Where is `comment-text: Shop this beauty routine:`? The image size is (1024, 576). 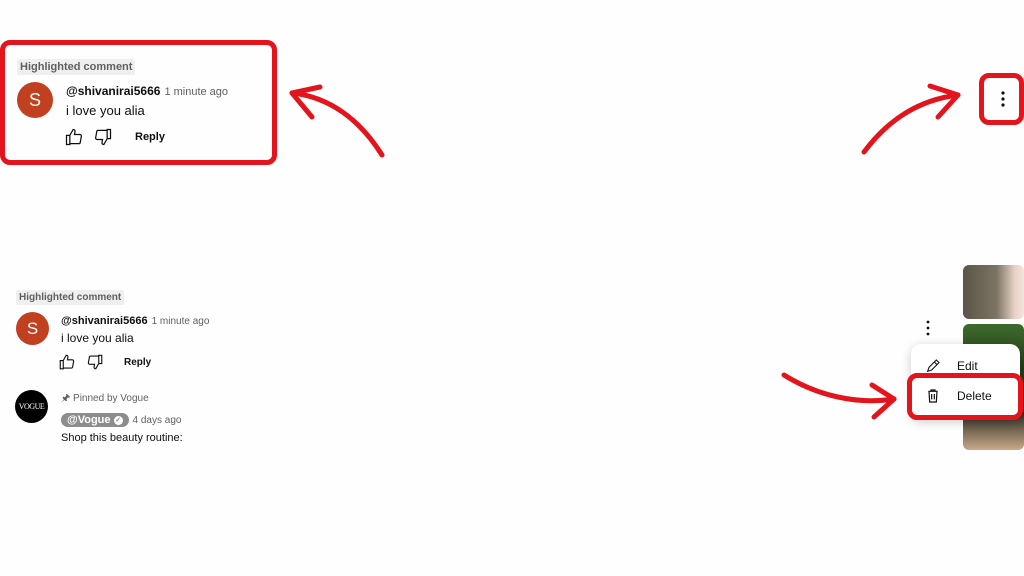
comment-text: Shop this beauty routine: is located at coordinates (122, 438).